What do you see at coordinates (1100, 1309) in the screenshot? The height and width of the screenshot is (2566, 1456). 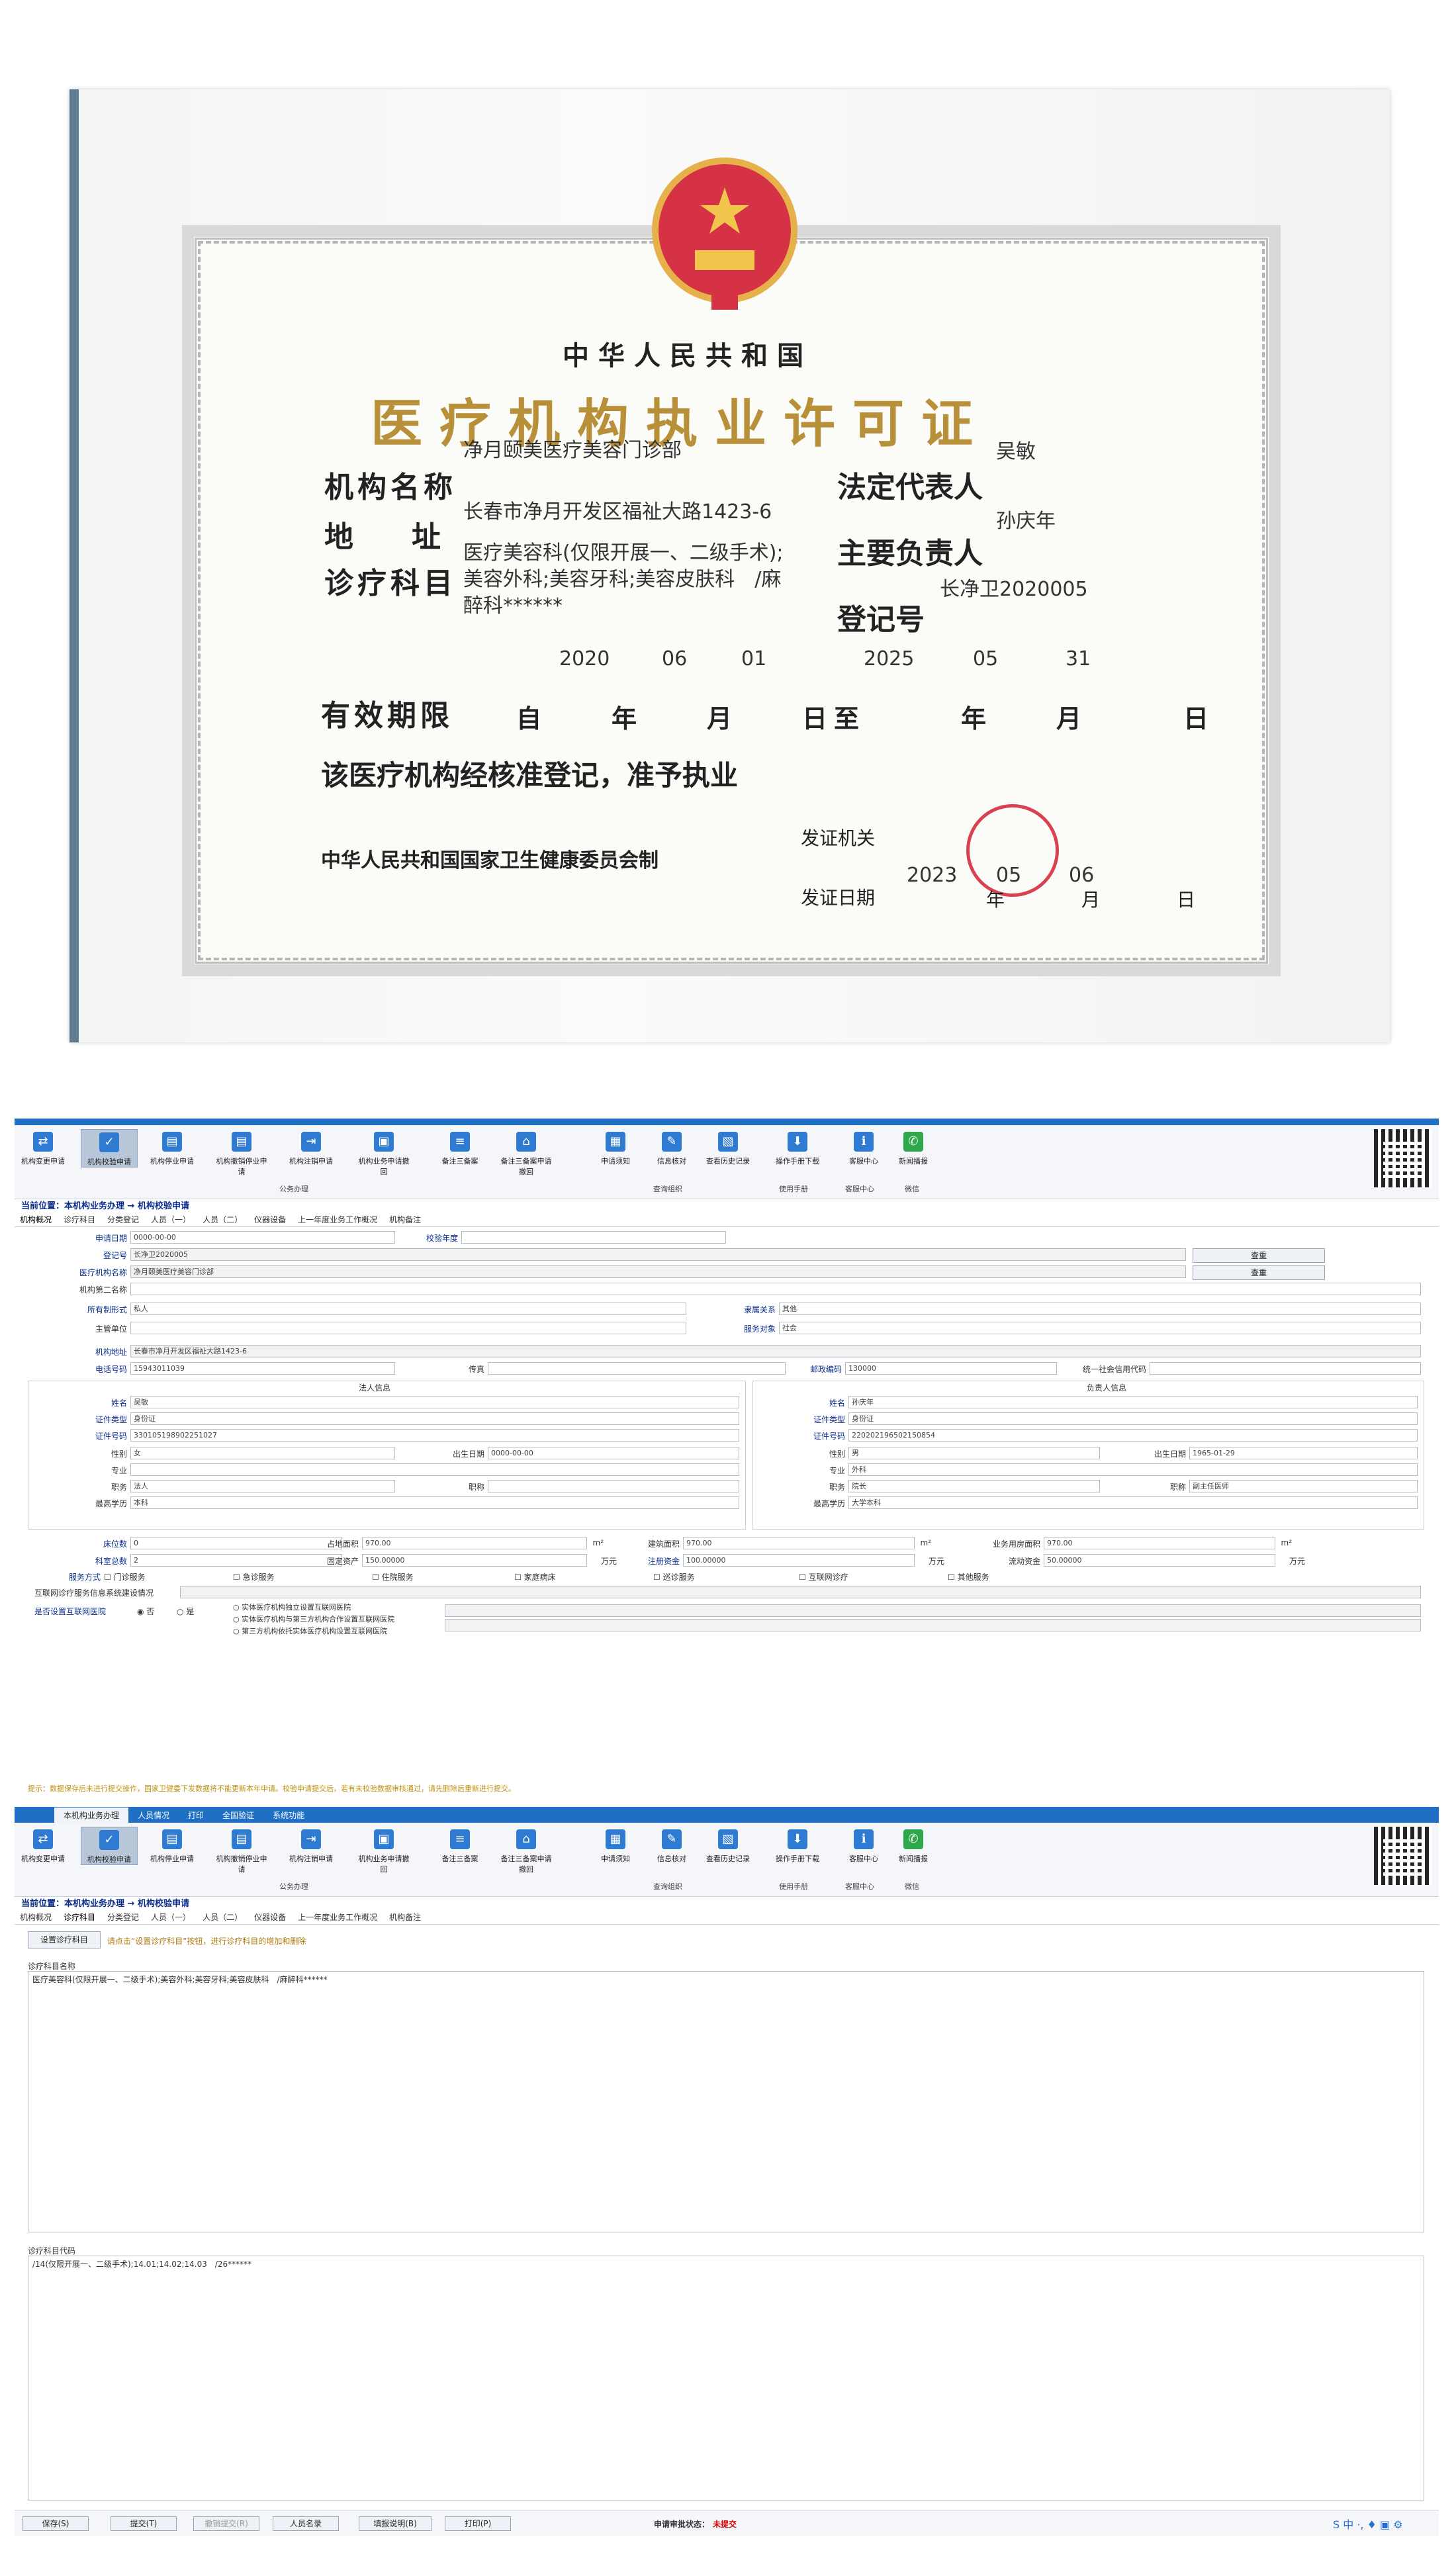 I see `affil-select: 其他` at bounding box center [1100, 1309].